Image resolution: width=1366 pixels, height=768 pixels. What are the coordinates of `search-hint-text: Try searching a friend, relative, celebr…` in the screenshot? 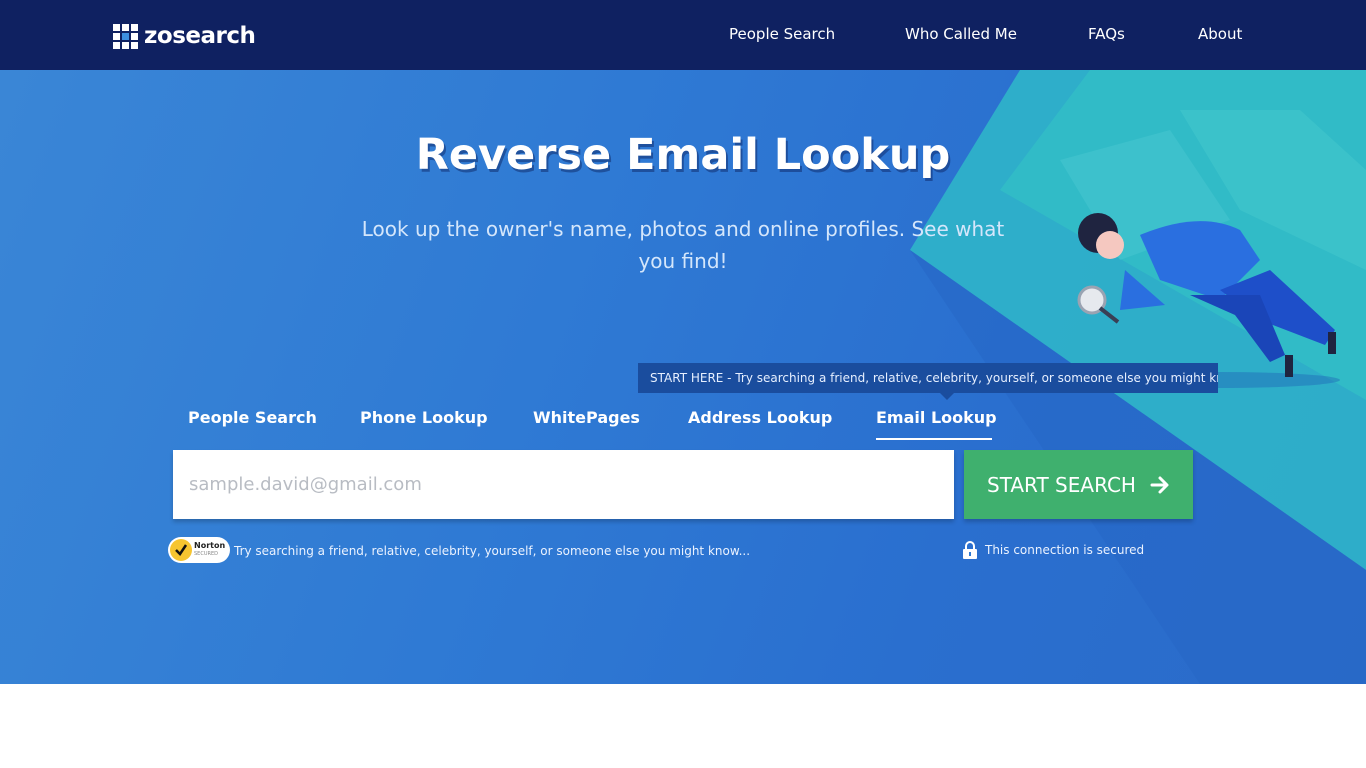 It's located at (492, 551).